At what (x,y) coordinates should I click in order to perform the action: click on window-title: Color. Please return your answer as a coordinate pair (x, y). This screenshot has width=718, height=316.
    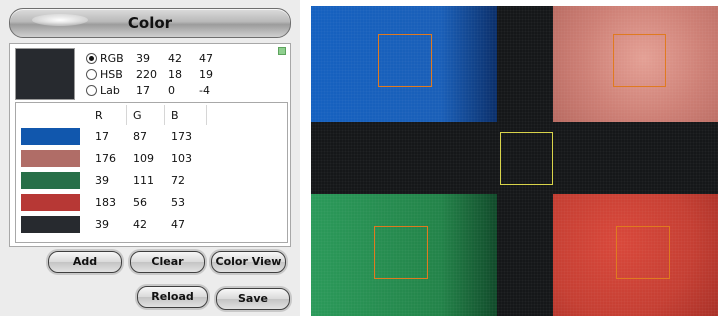
    Looking at the image, I should click on (150, 23).